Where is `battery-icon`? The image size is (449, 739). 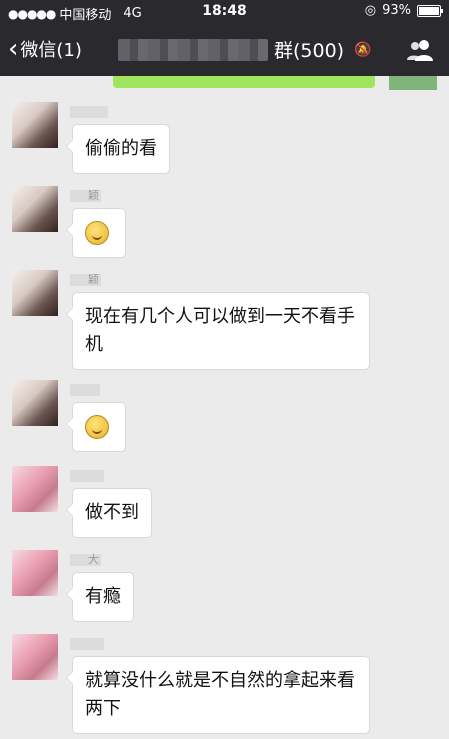 battery-icon is located at coordinates (430, 10).